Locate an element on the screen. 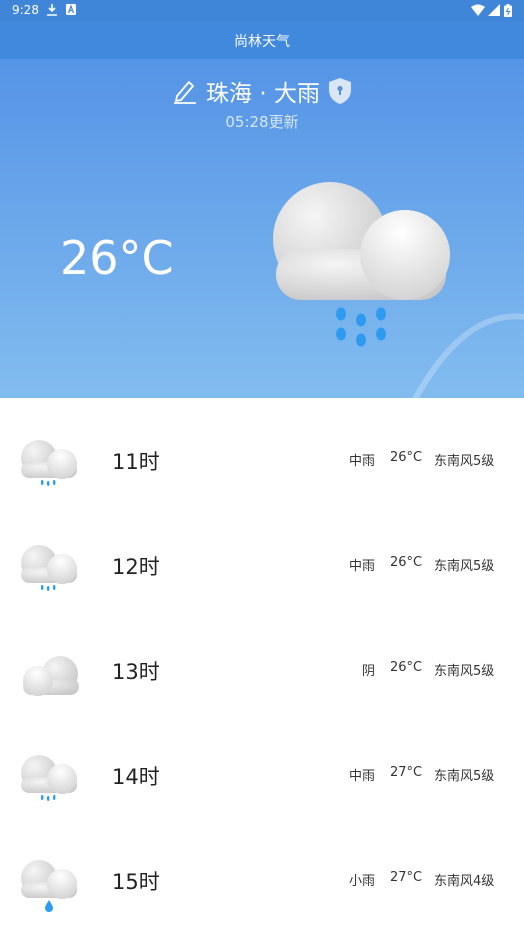 This screenshot has width=524, height=933. signal-icon is located at coordinates (494, 10).